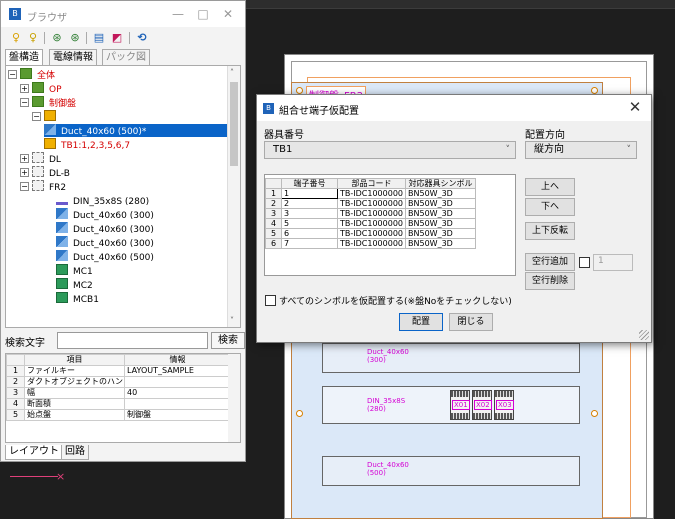  I want to click on tree-item-op: + OP, so click(42, 88).